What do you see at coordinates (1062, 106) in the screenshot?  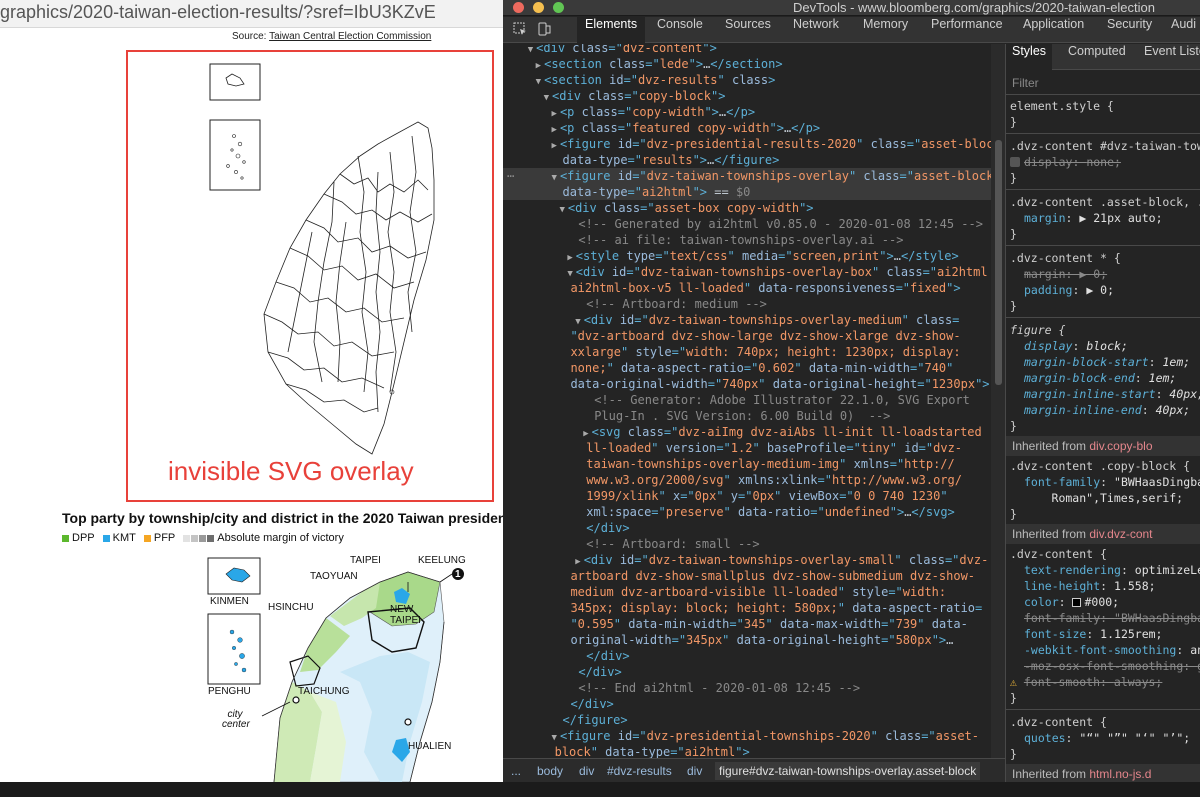 I see `selector-text: element.style {` at bounding box center [1062, 106].